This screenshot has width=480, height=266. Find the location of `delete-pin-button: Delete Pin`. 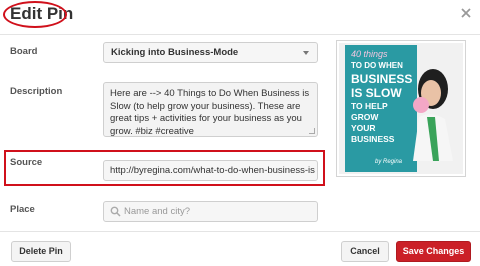

delete-pin-button: Delete Pin is located at coordinates (41, 251).